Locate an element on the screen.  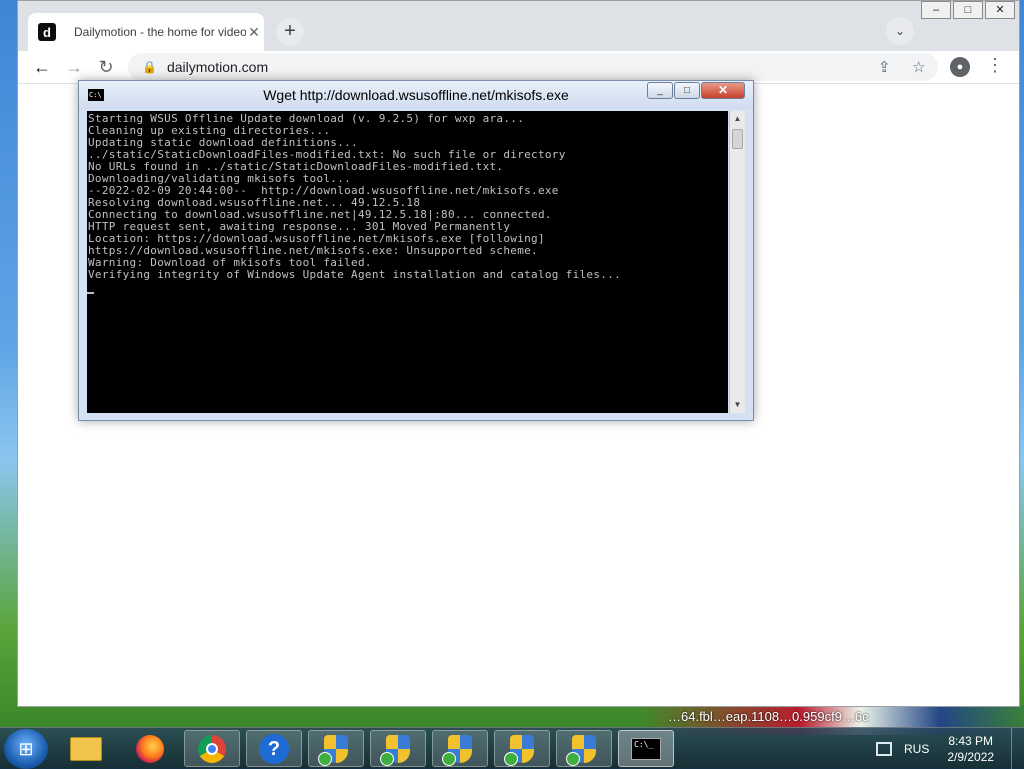
bookmark-star-icon: ☆ is located at coordinates (918, 67).